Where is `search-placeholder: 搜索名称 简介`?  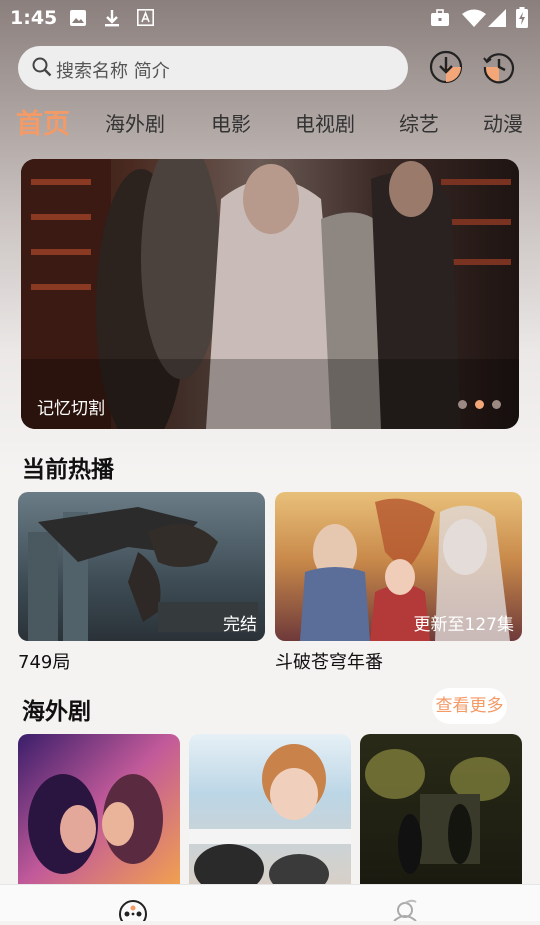
search-placeholder: 搜索名称 简介 is located at coordinates (113, 71).